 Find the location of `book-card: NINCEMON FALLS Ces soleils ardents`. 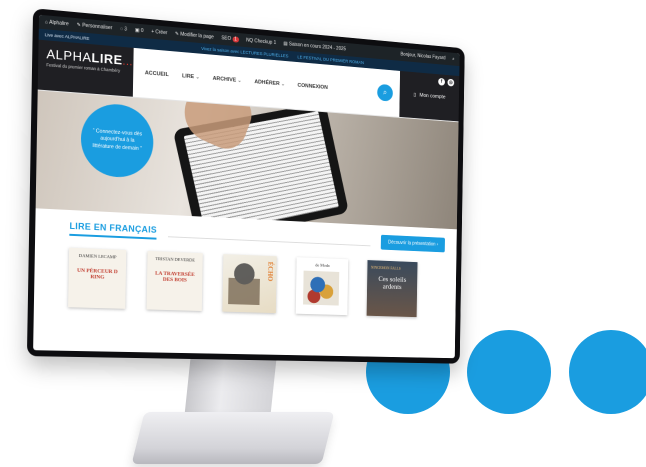

book-card: NINCEMON FALLS Ces soleils ardents is located at coordinates (392, 289).